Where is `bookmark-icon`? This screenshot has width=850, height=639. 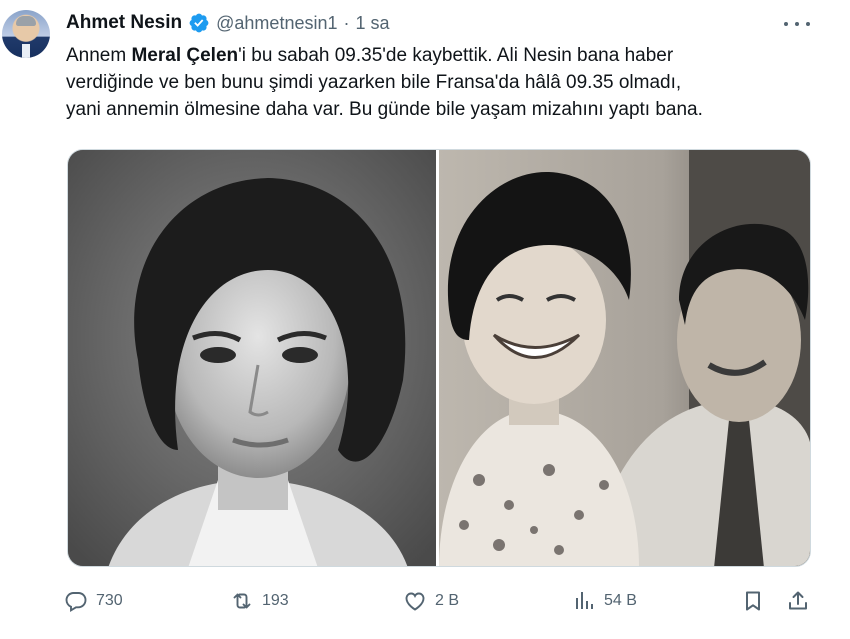
bookmark-icon is located at coordinates (753, 601).